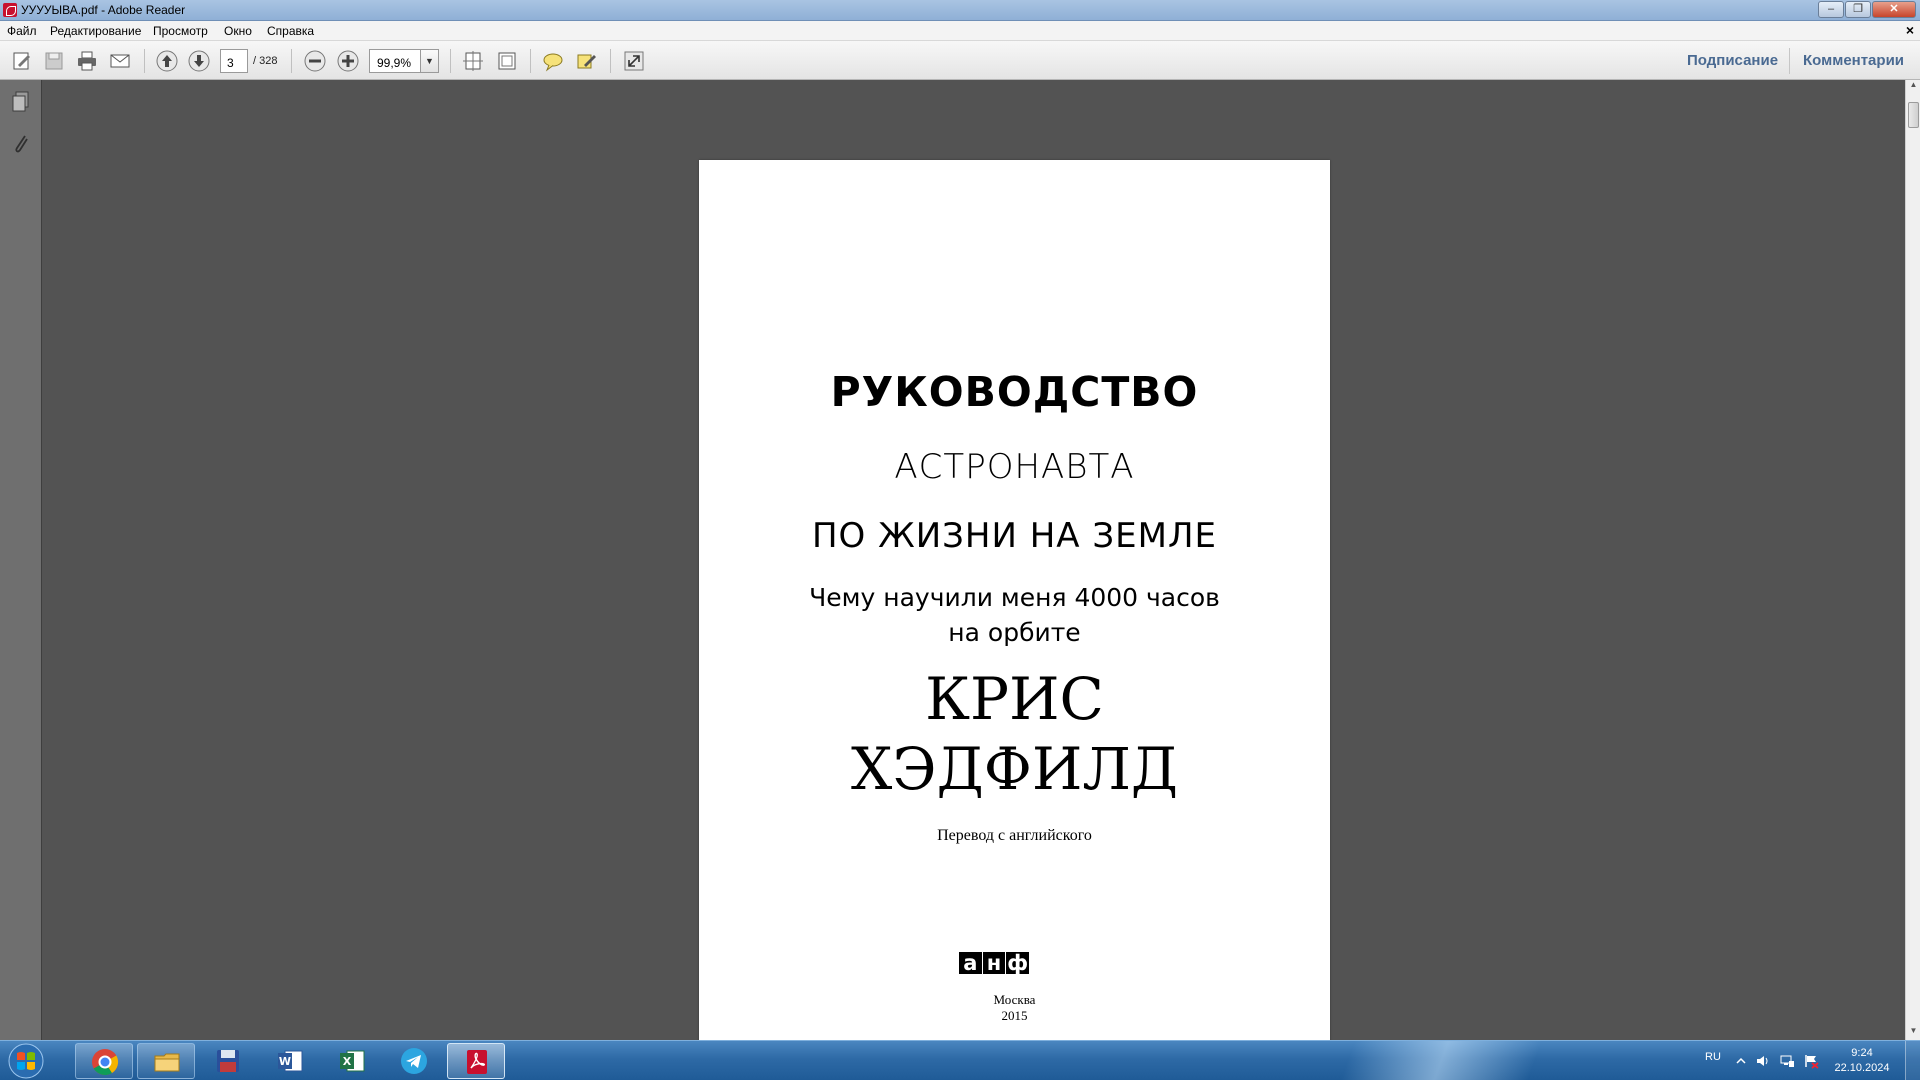  Describe the element at coordinates (348, 61) in the screenshot. I see `zoom-in-icon` at that location.